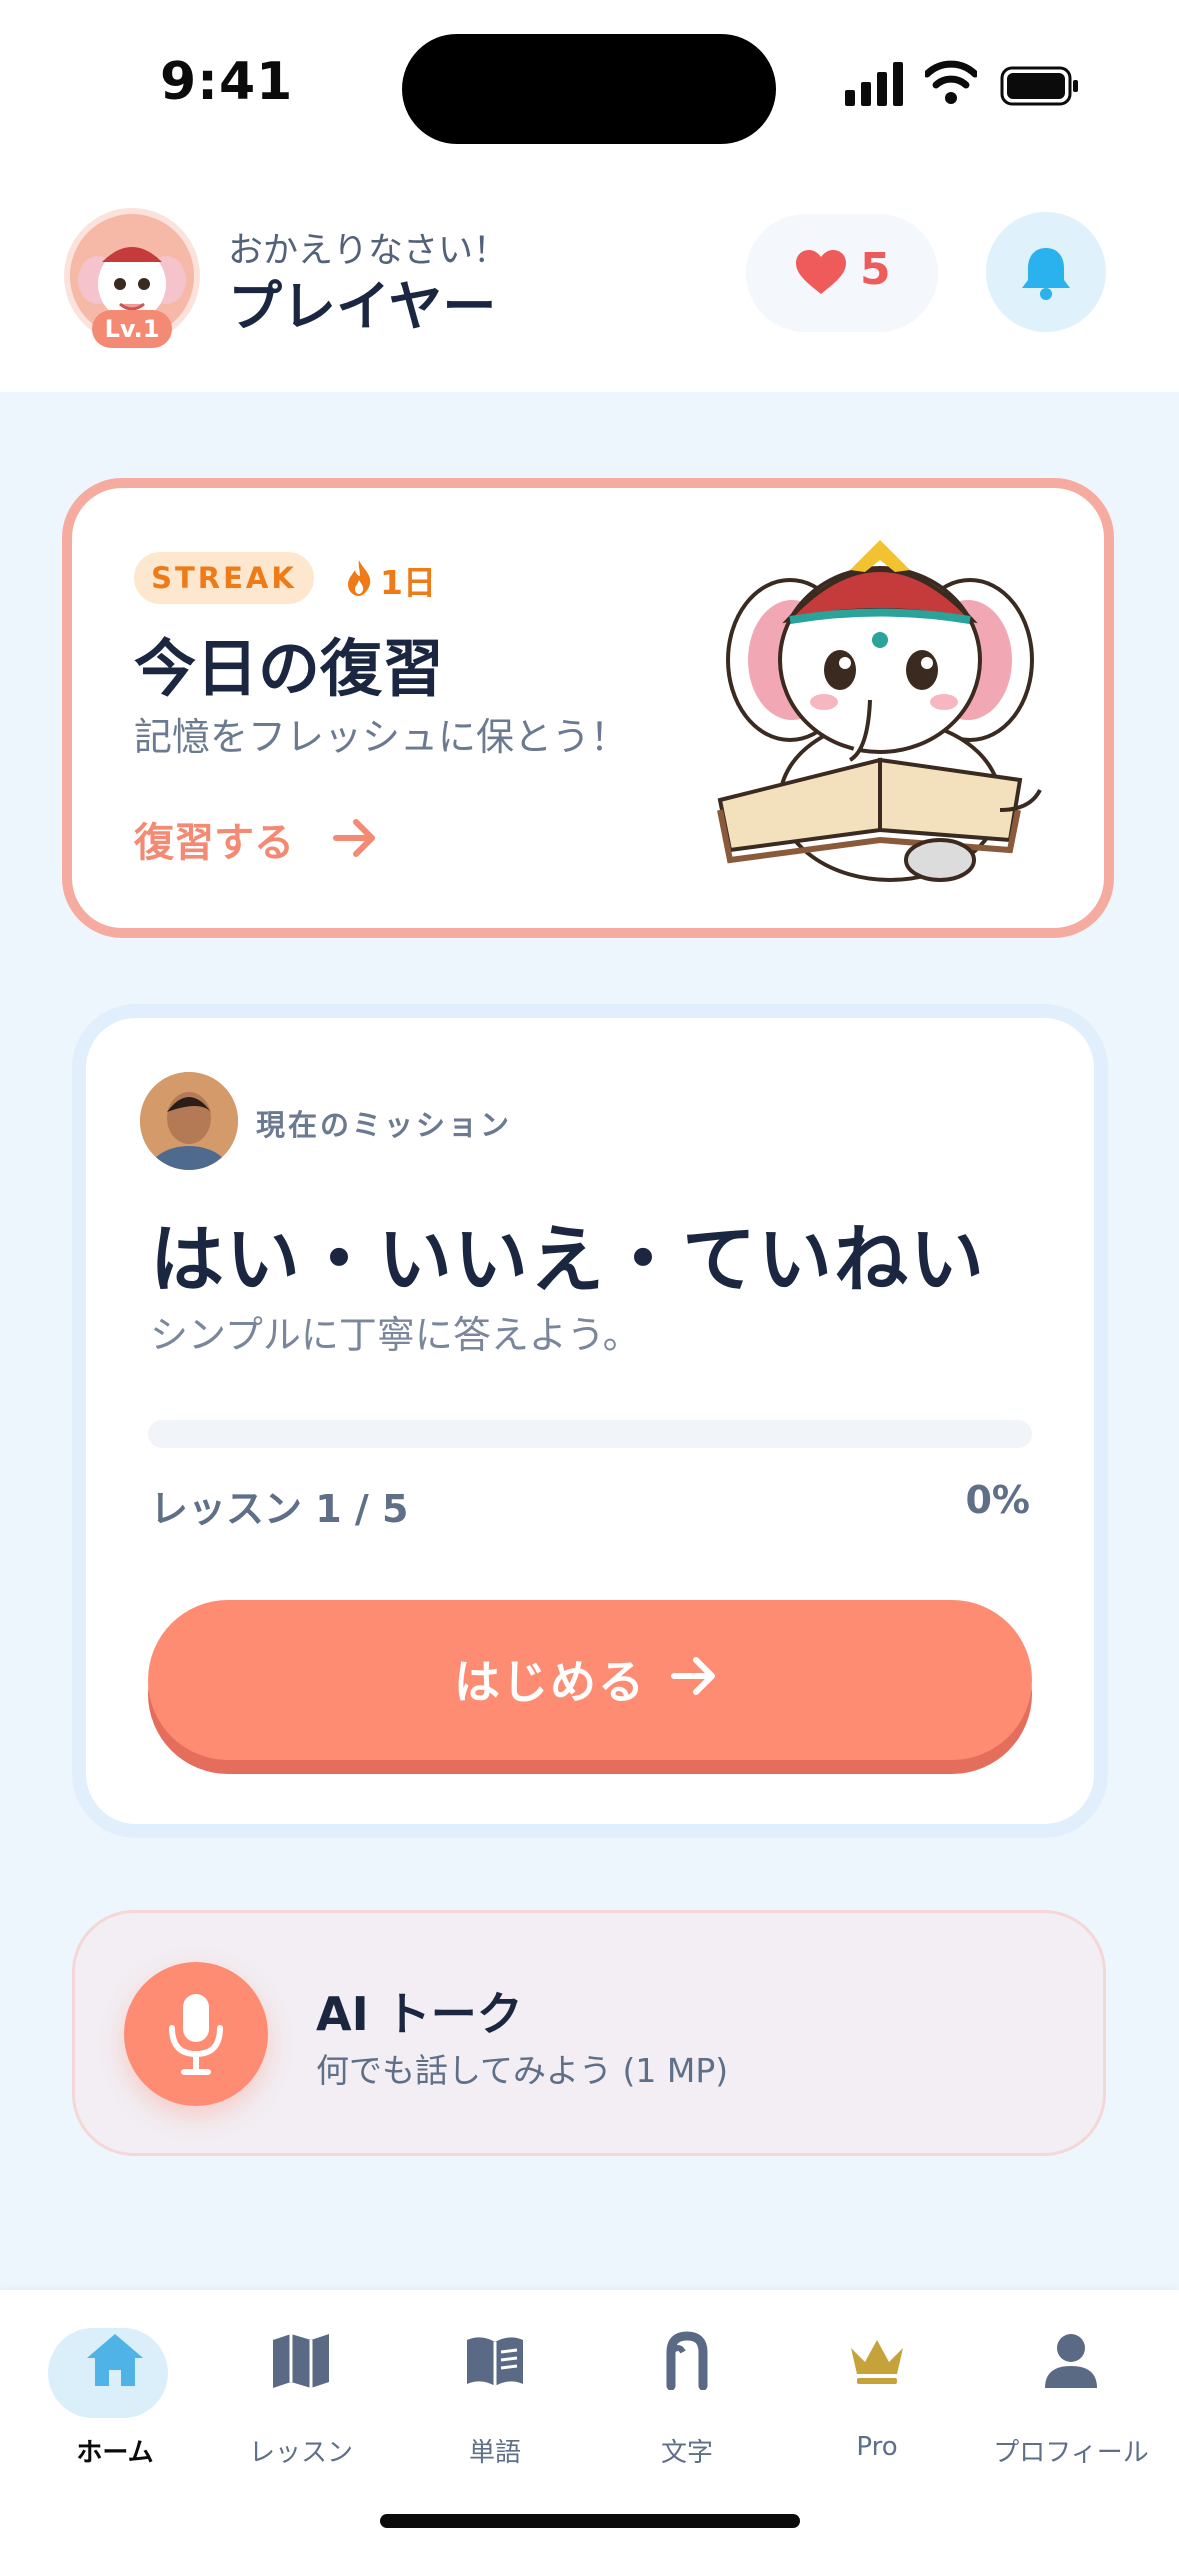 This screenshot has width=1179, height=2556. I want to click on home-indicator, so click(590, 2521).